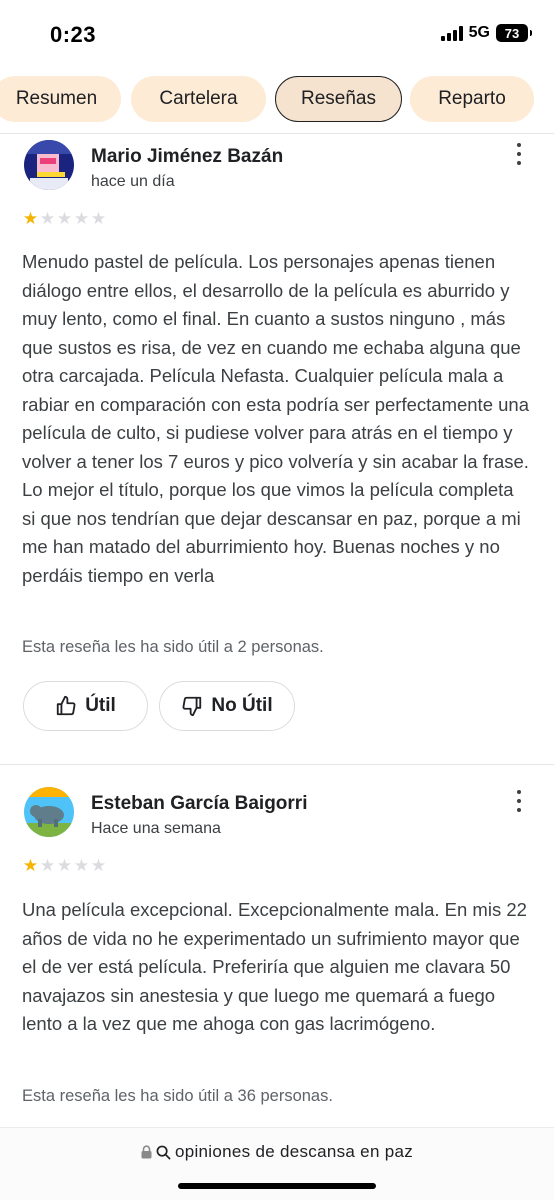 Image resolution: width=554 pixels, height=1200 pixels. What do you see at coordinates (451, 33) in the screenshot?
I see `signal-icon` at bounding box center [451, 33].